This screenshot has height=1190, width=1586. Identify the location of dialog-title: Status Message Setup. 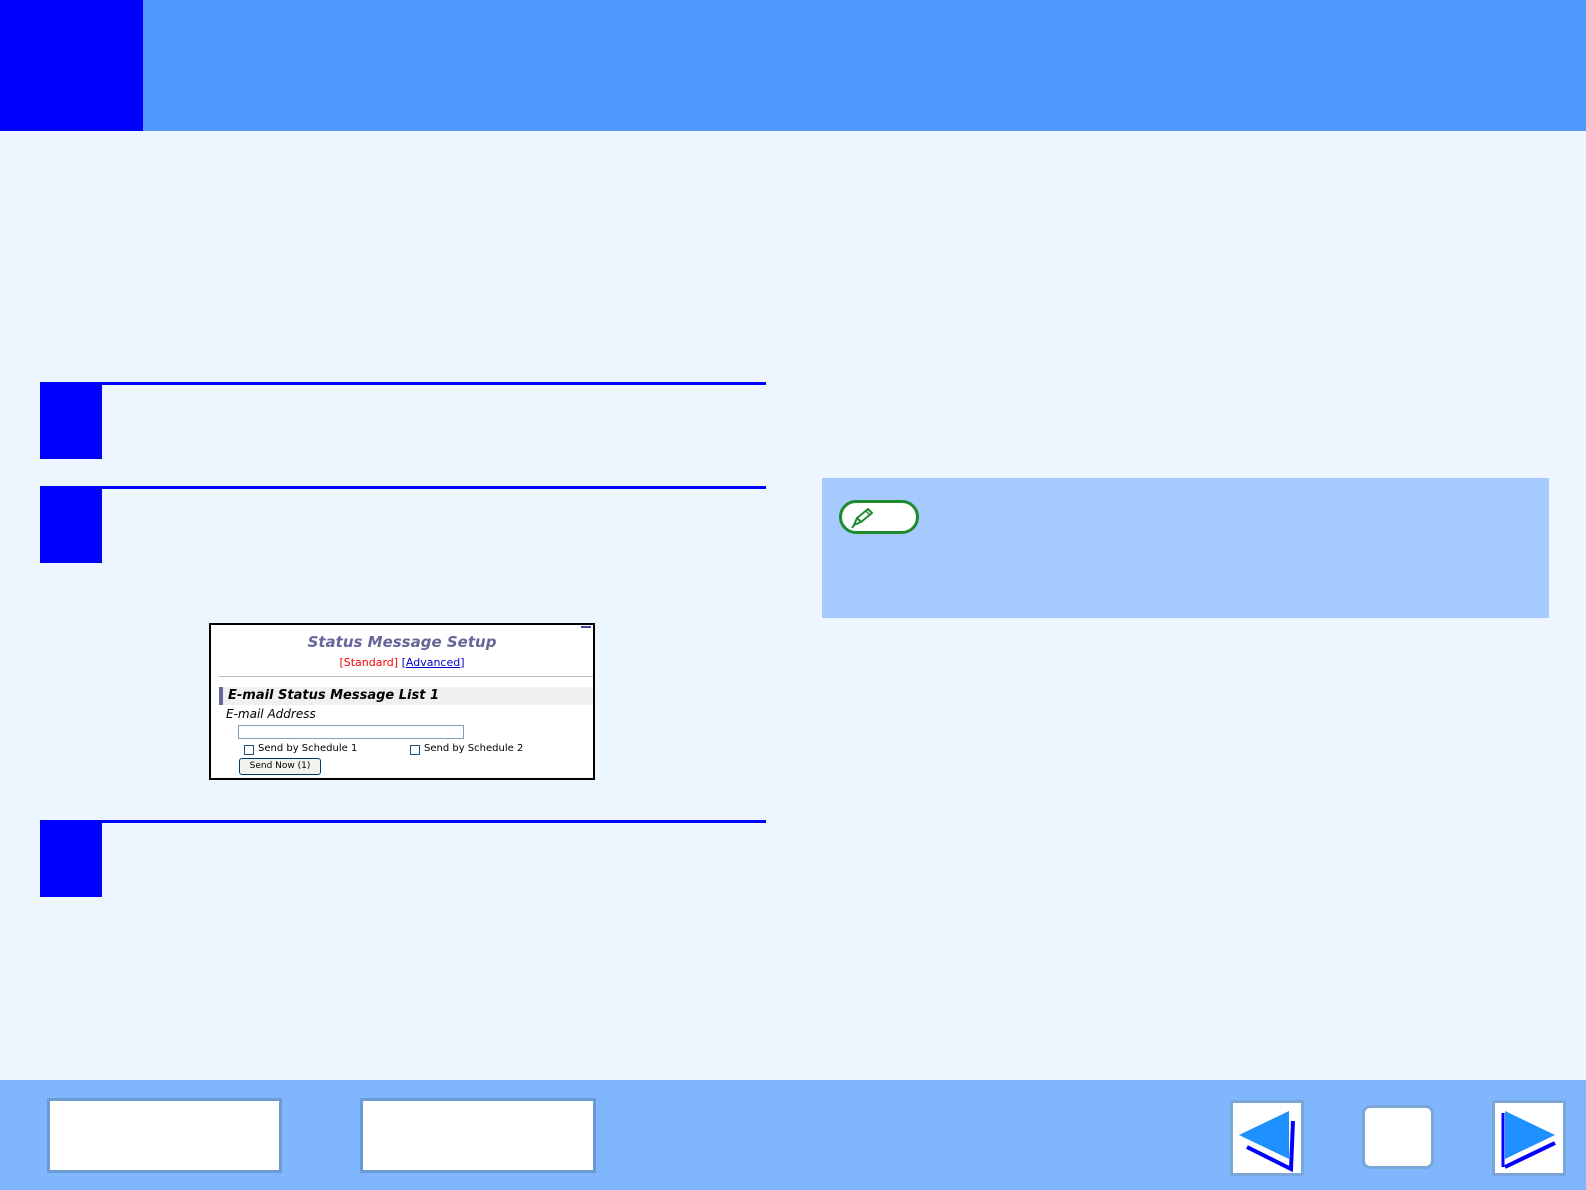
(402, 642).